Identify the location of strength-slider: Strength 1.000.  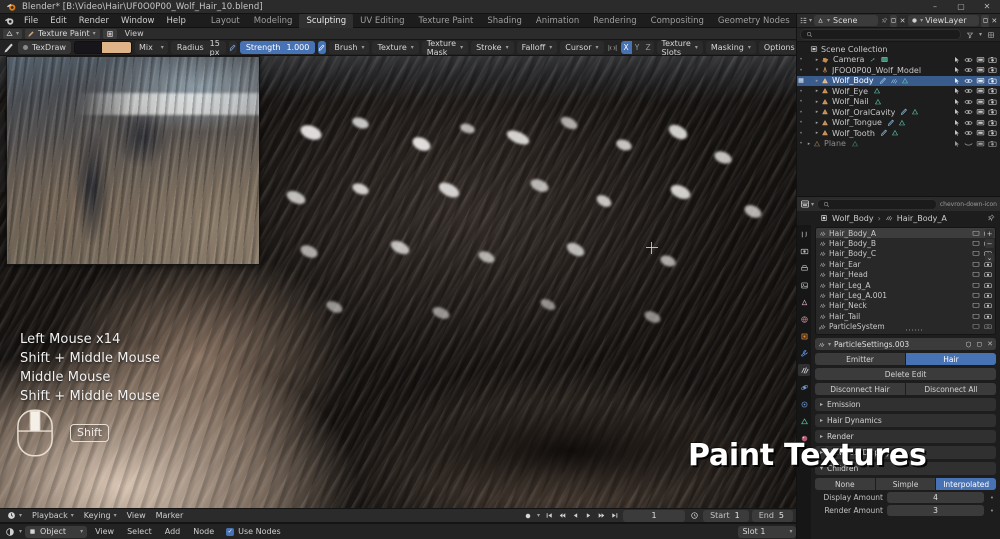
(277, 47).